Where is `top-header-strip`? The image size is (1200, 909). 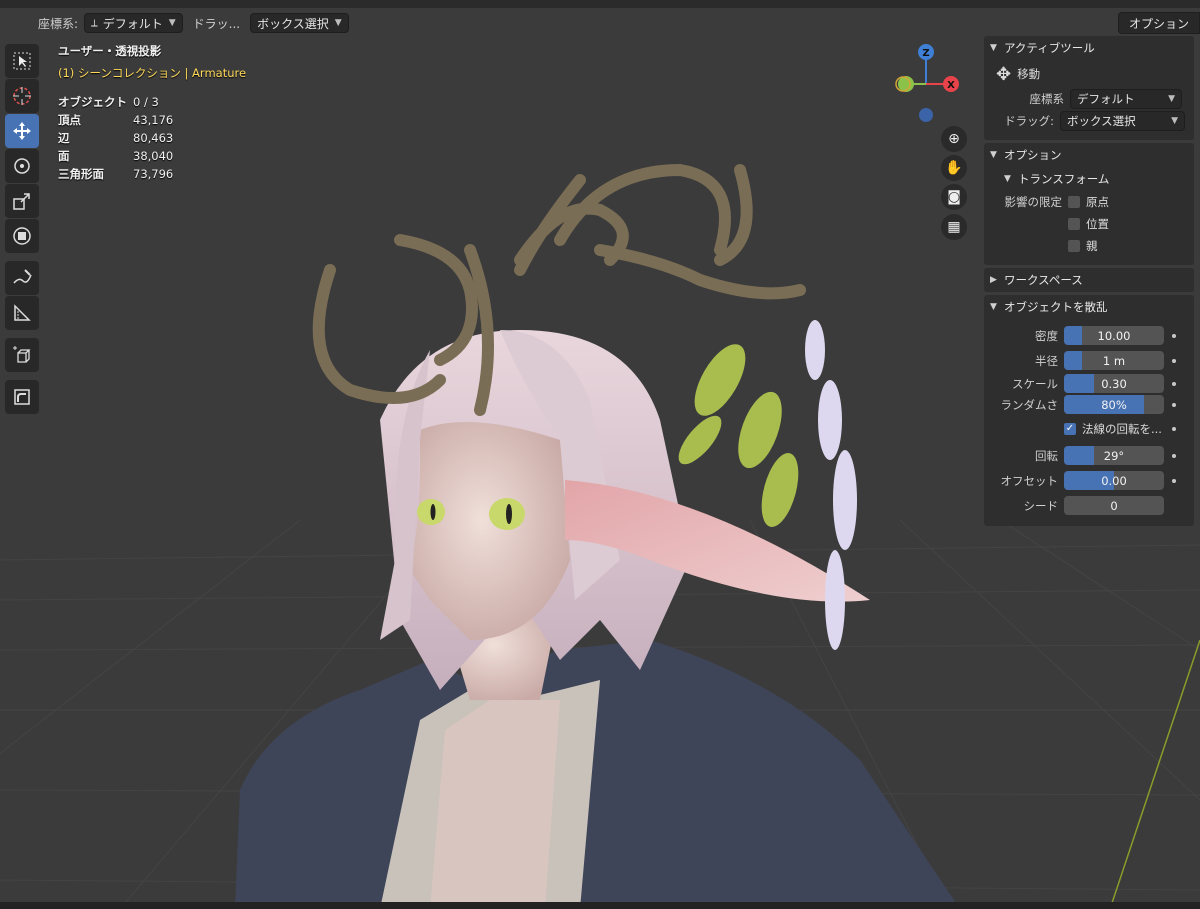
top-header-strip is located at coordinates (600, 4).